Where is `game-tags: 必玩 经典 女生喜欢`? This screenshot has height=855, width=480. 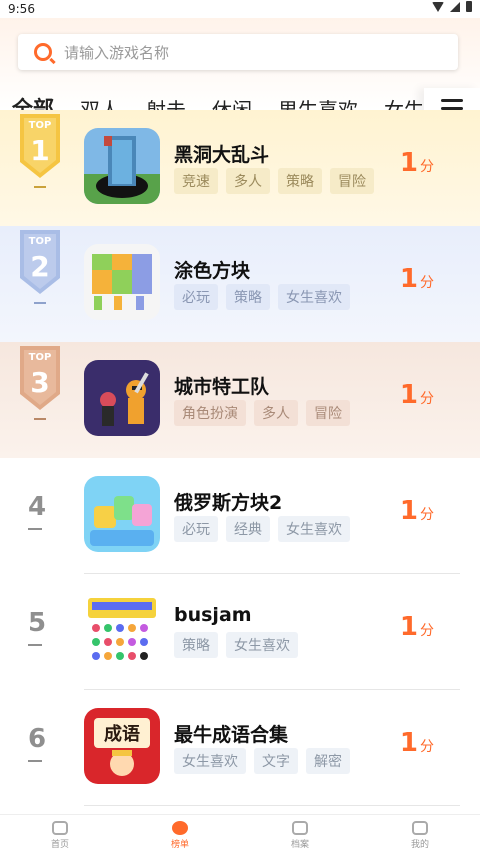
game-tags: 必玩 经典 女生喜欢 is located at coordinates (262, 529).